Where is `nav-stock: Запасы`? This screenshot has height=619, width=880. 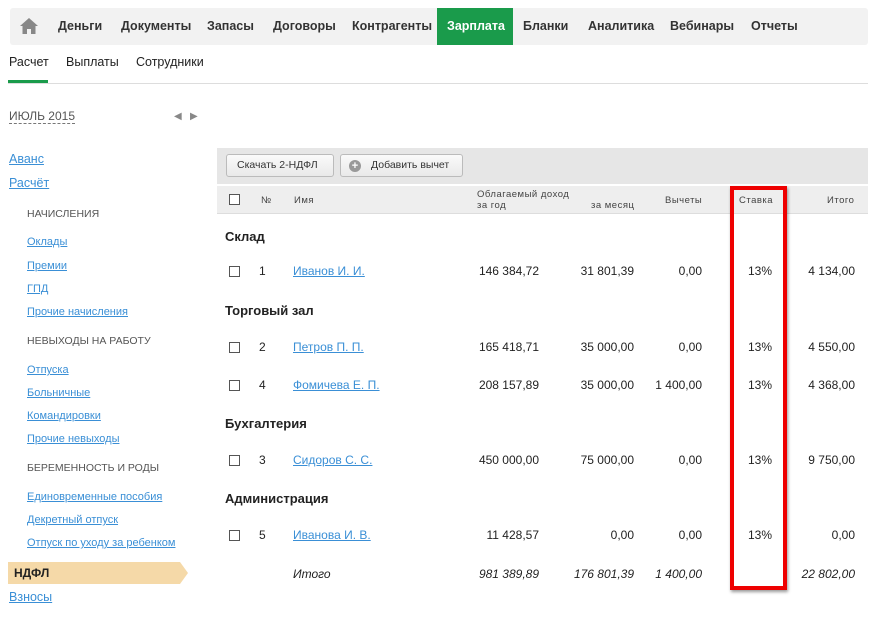
nav-stock: Запасы is located at coordinates (230, 26).